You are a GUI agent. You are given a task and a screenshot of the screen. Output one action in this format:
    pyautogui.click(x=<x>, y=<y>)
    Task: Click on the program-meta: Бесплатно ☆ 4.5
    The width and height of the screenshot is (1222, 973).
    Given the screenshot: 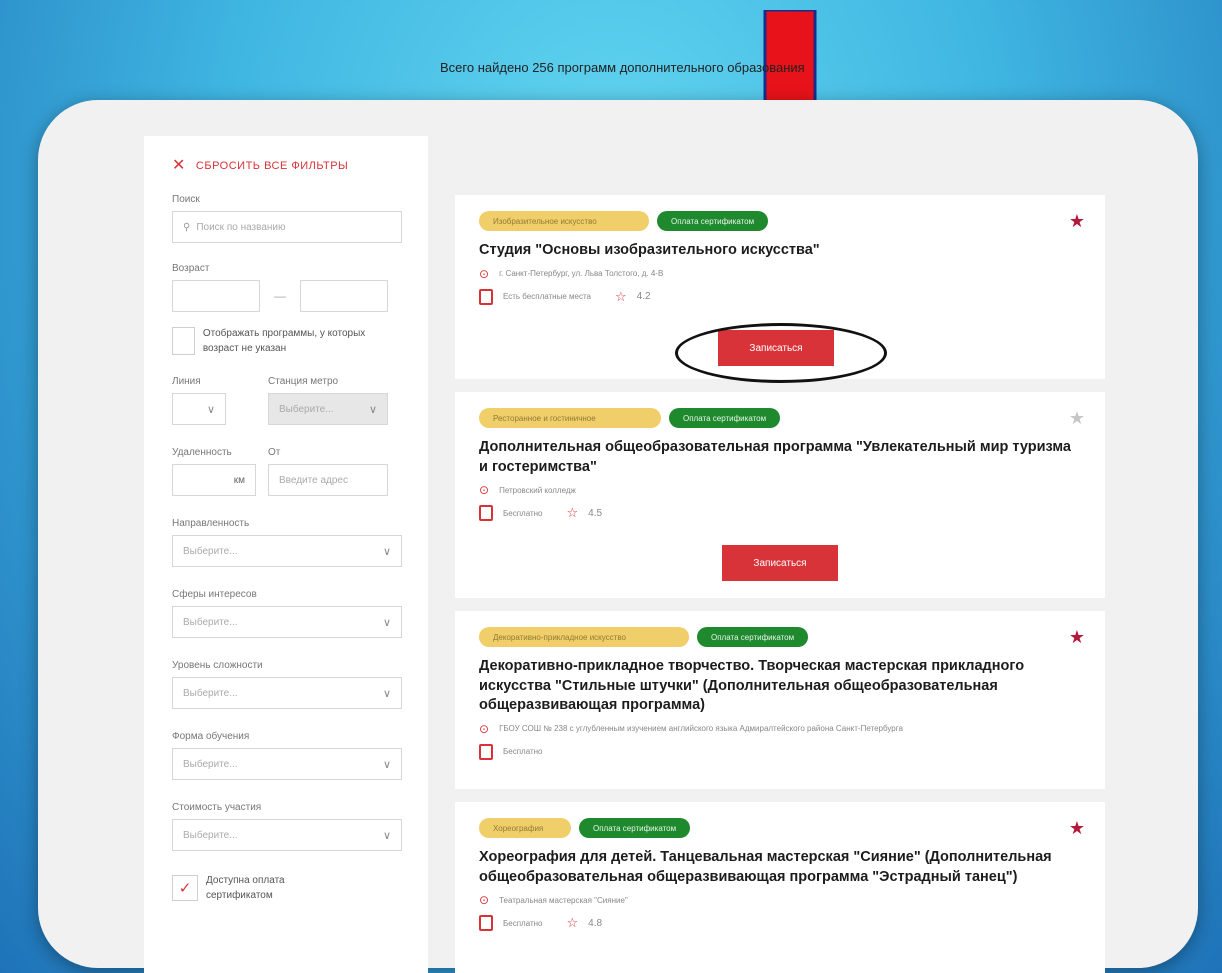 What is the action you would take?
    pyautogui.click(x=780, y=513)
    